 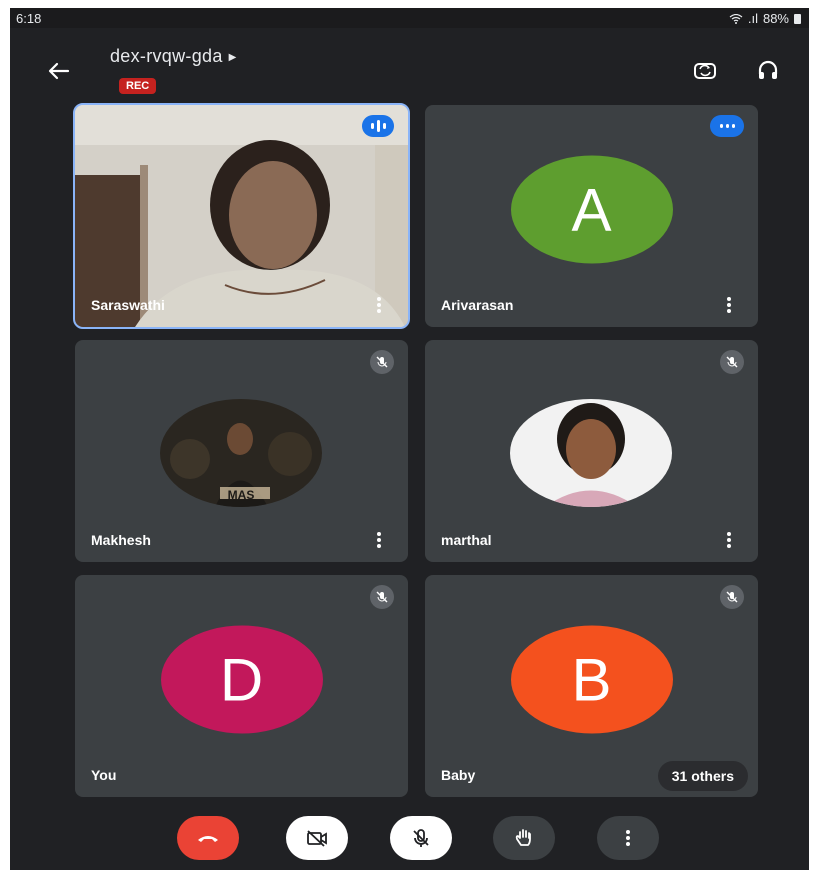 What do you see at coordinates (59, 71) in the screenshot?
I see `back-arrow-icon` at bounding box center [59, 71].